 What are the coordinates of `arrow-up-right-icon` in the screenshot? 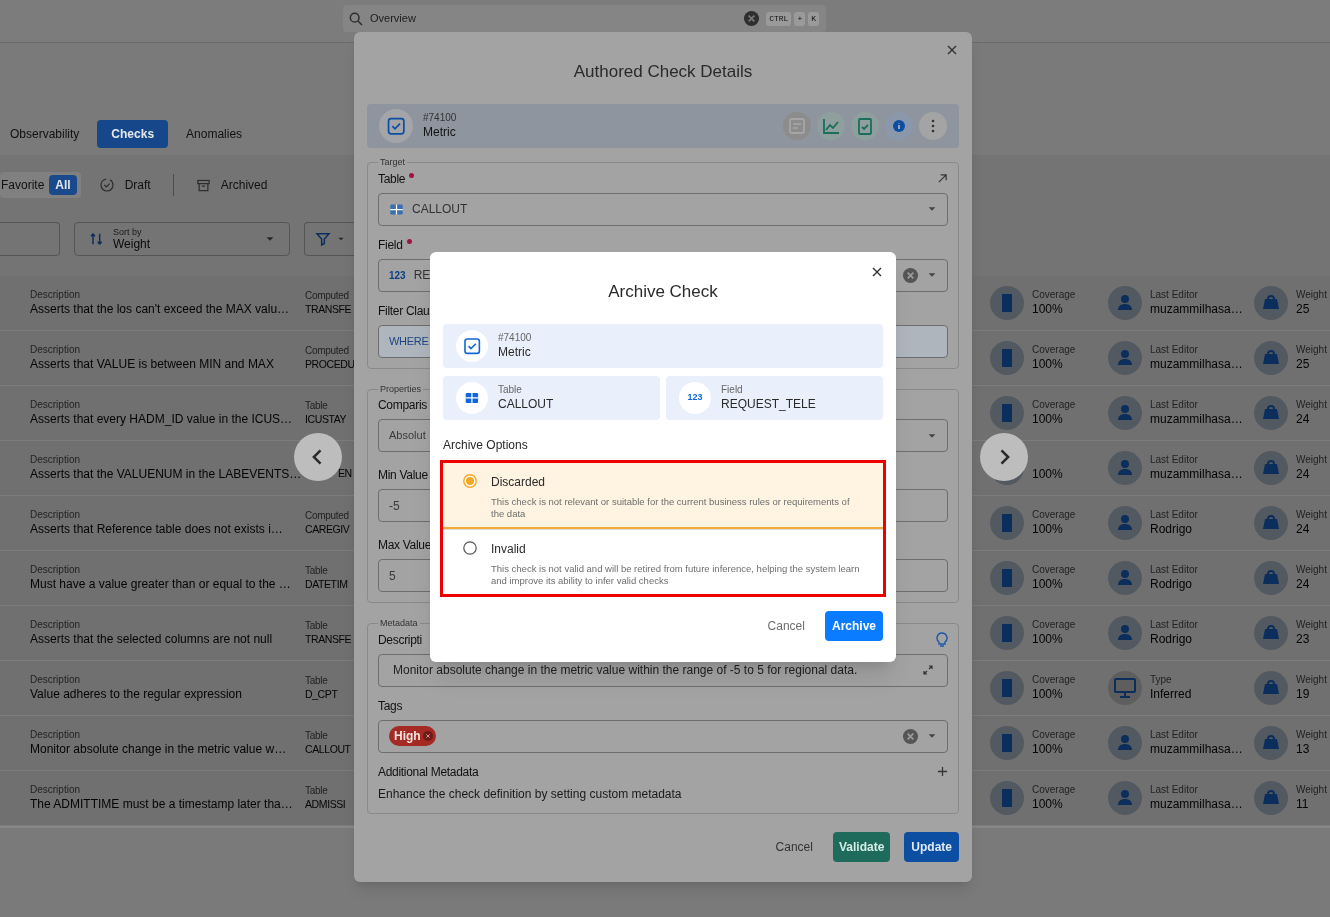 It's located at (942, 178).